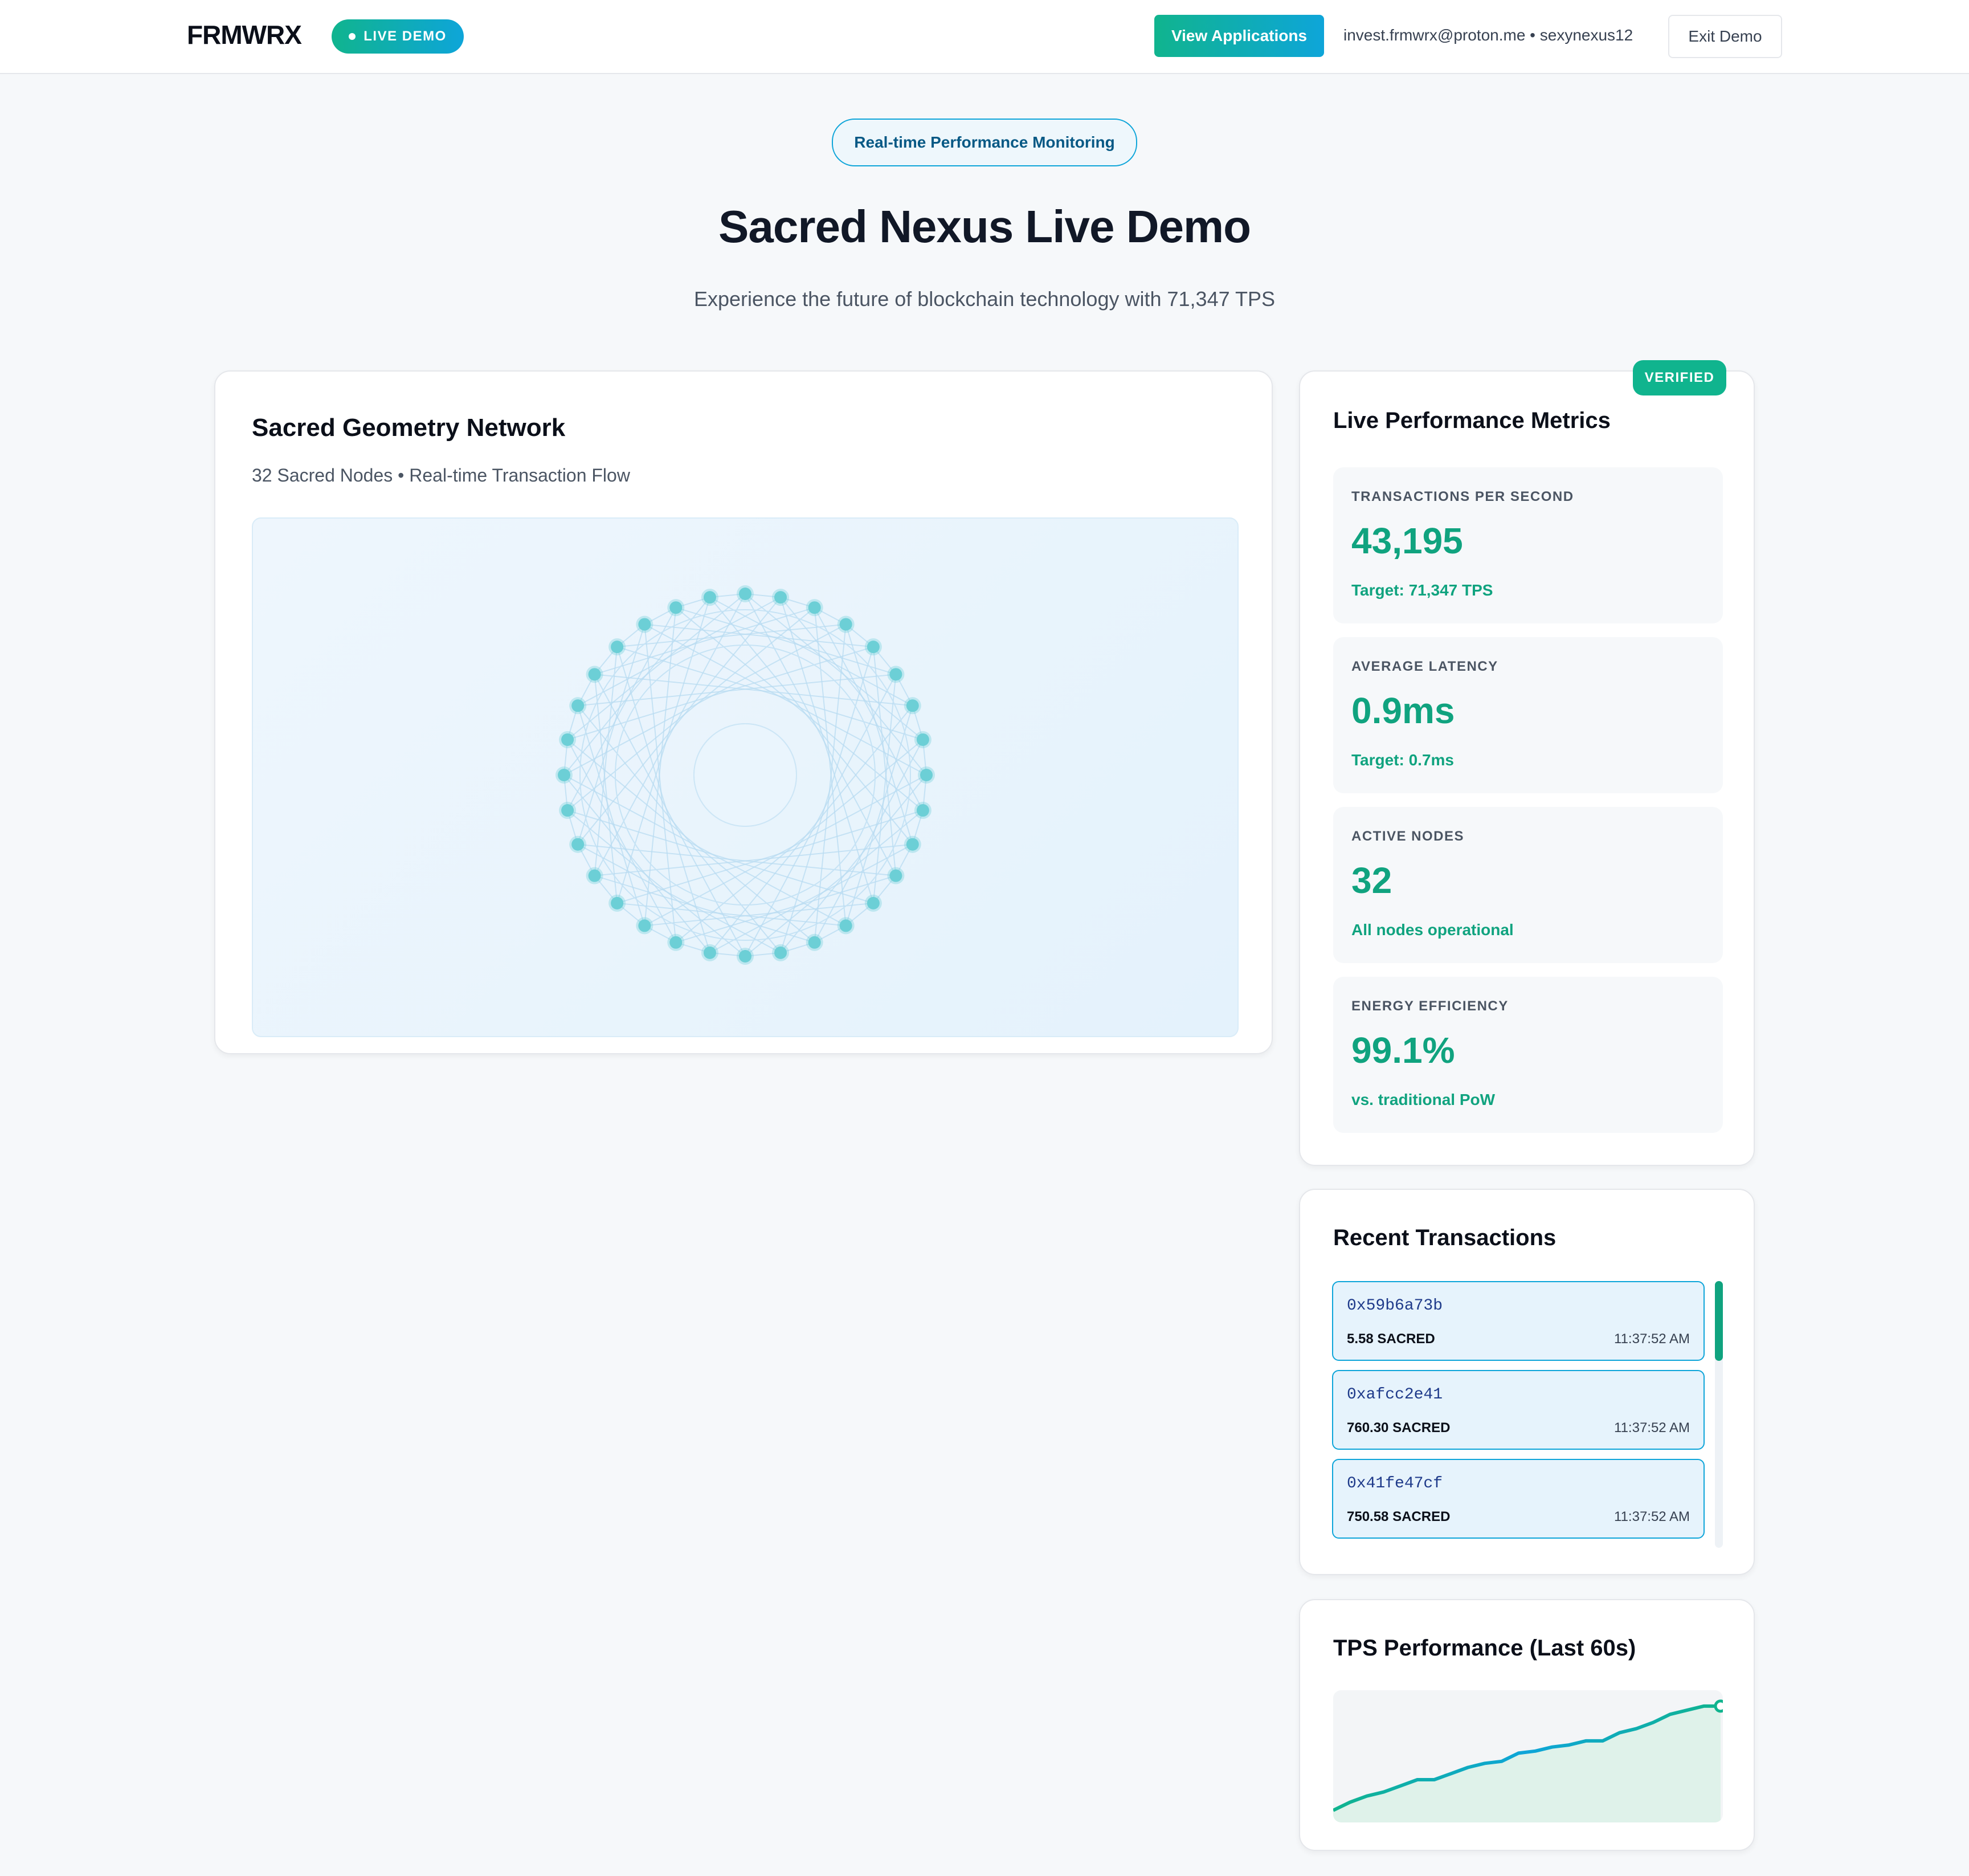  Describe the element at coordinates (1239, 36) in the screenshot. I see `view-applications-button: View Applications` at that location.